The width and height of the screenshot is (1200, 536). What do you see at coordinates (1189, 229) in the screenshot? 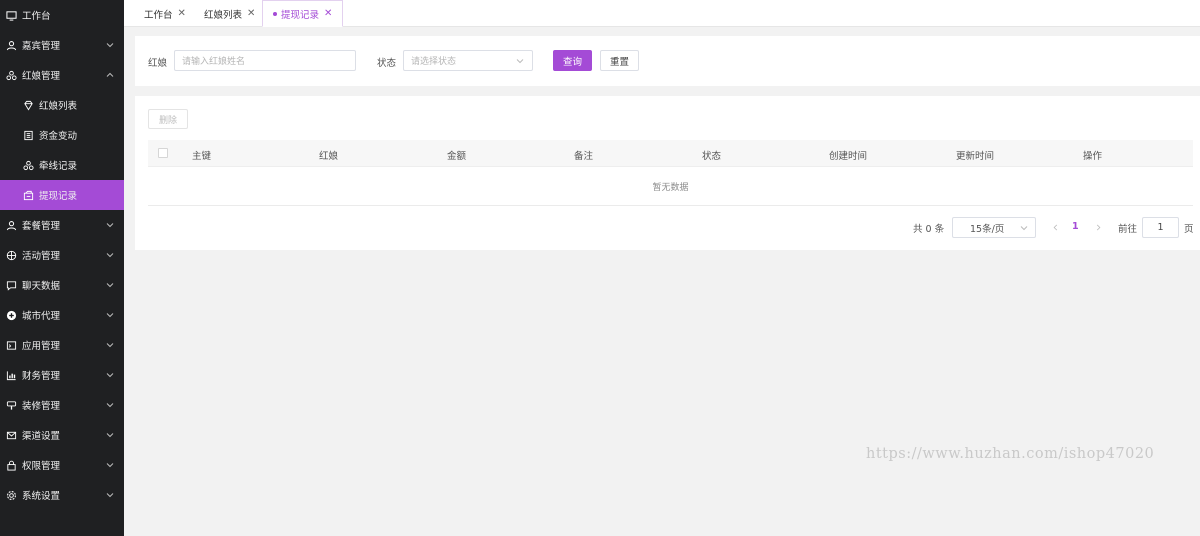
I see `page-suffix: 页` at bounding box center [1189, 229].